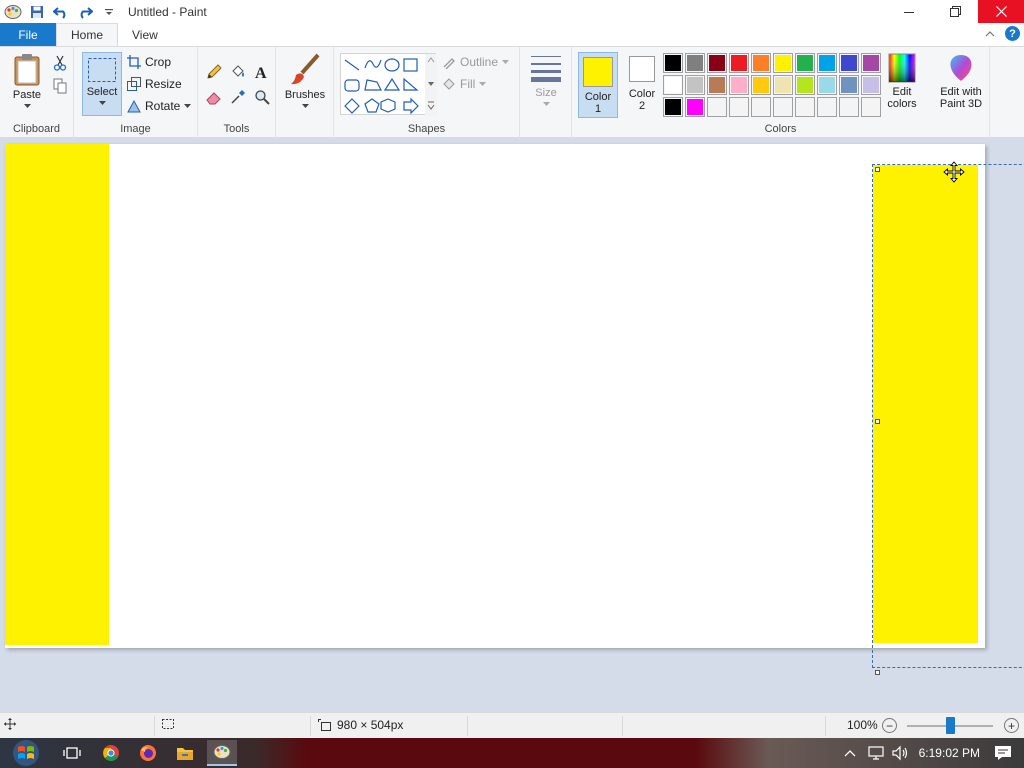 The height and width of the screenshot is (768, 1024). I want to click on rotate-icon, so click(134, 106).